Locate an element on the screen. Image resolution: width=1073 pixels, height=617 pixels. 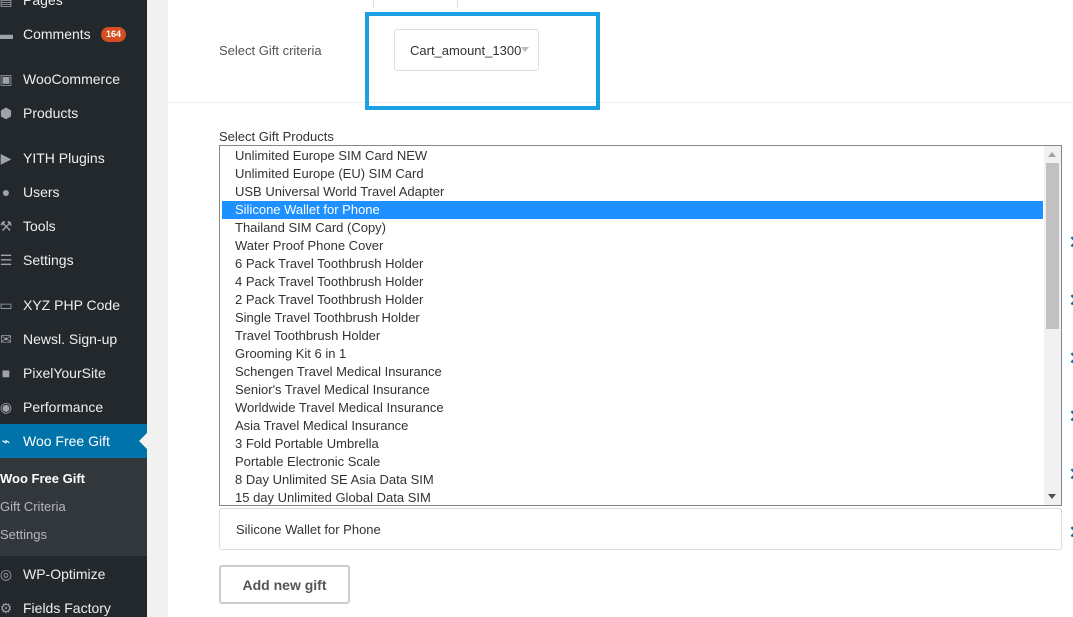
sidebar-item-settings: ☰ Settings is located at coordinates (73, 260).